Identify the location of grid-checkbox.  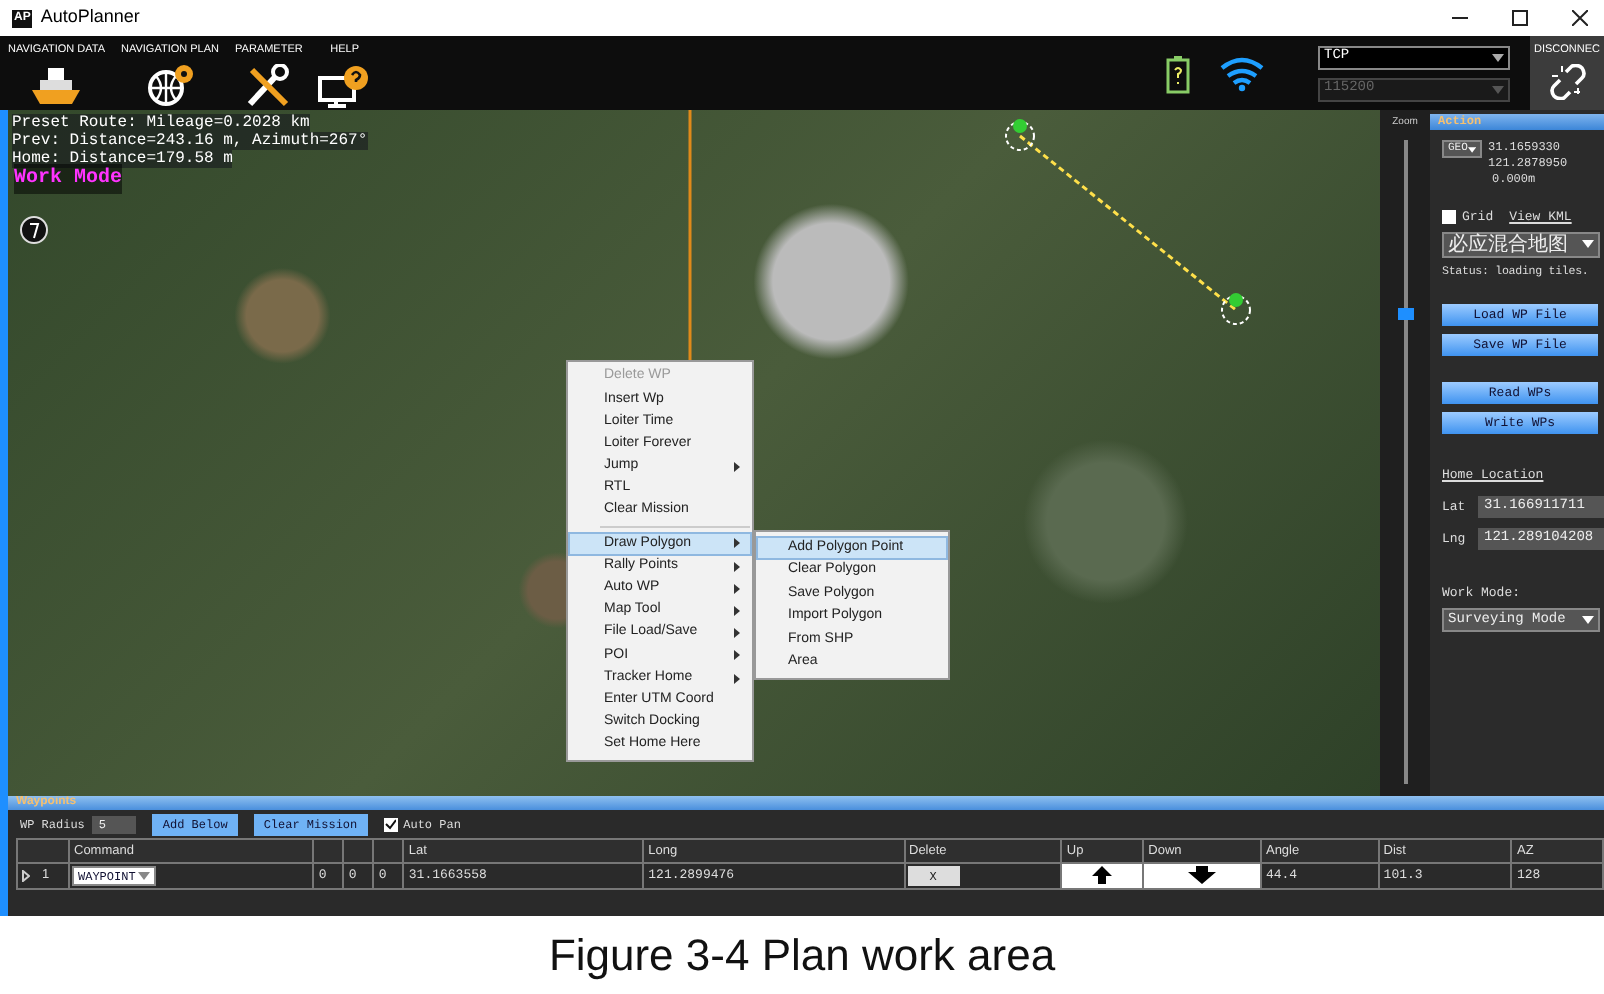
(1449, 217).